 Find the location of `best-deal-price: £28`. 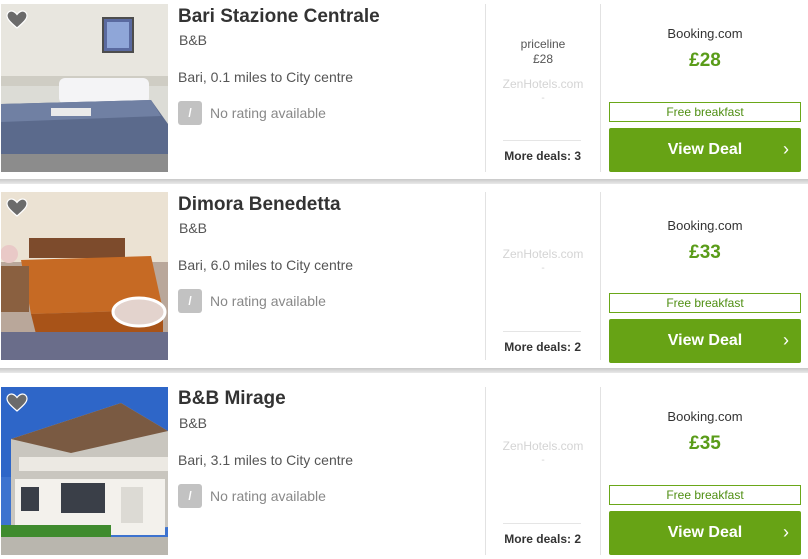

best-deal-price: £28 is located at coordinates (705, 61).